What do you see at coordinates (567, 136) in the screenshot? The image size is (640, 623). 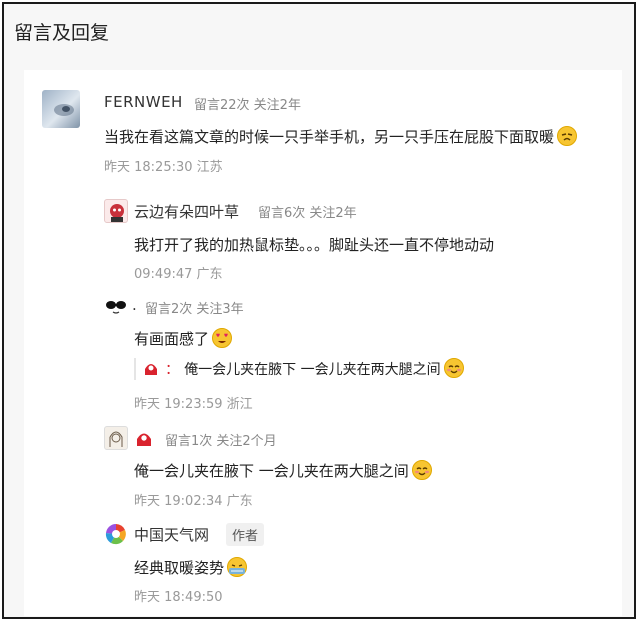 I see `cold-face-emoji-icon` at bounding box center [567, 136].